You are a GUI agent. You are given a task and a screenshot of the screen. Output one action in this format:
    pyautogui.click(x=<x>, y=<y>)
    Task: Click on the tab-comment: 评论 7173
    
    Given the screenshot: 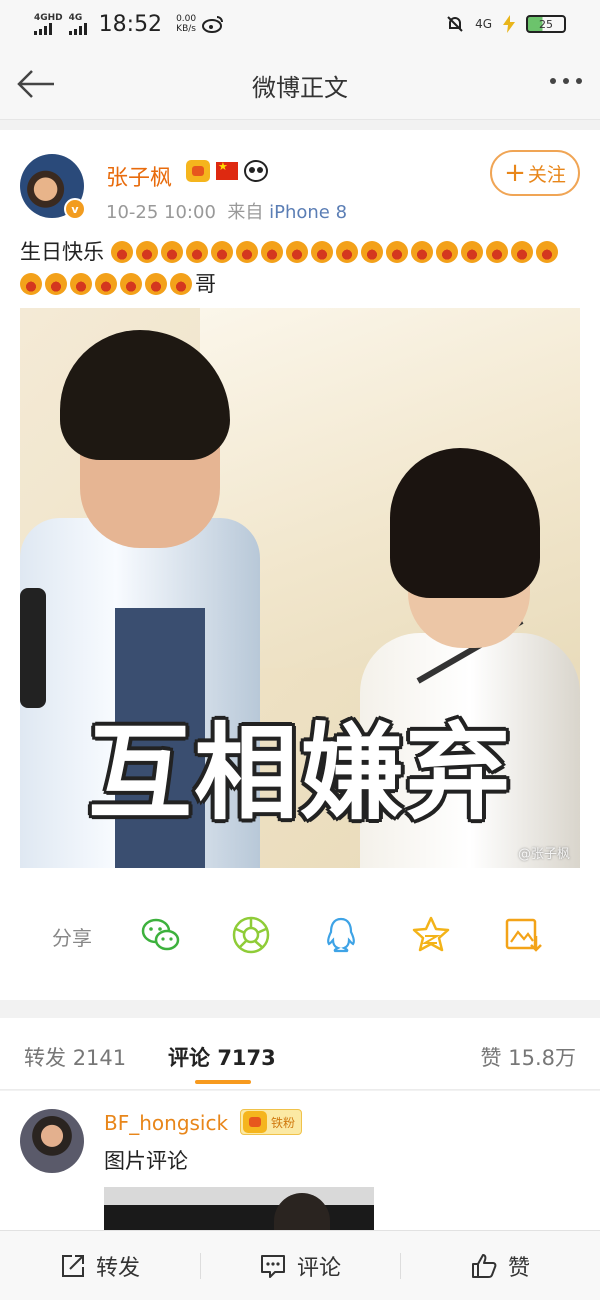 What is the action you would take?
    pyautogui.click(x=222, y=1057)
    